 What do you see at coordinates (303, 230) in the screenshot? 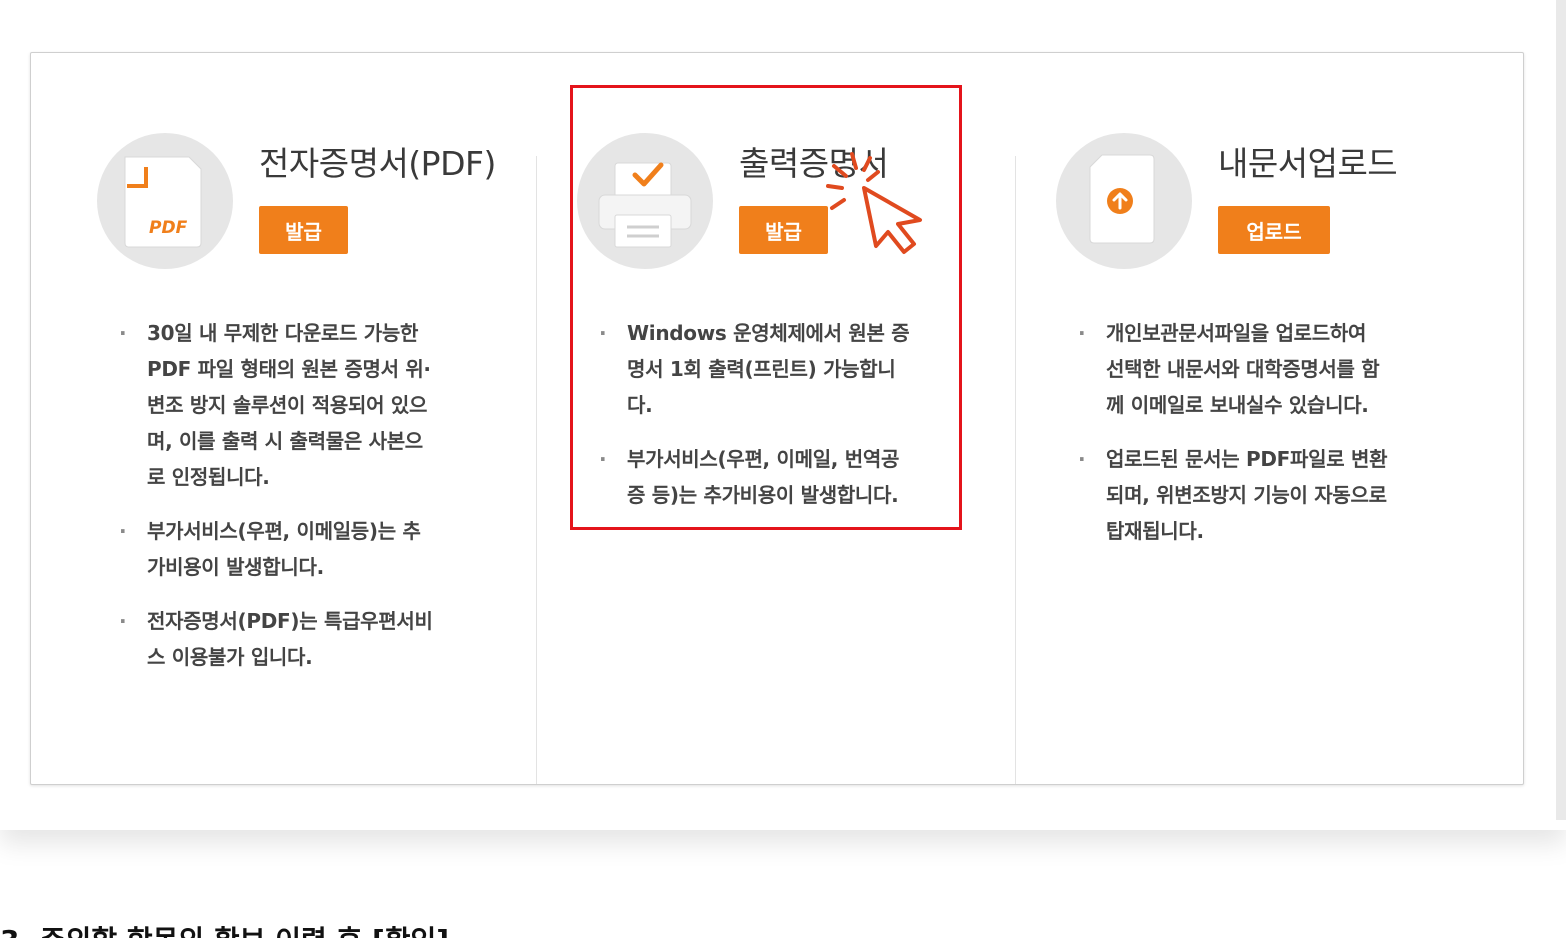
I see `issue-pdf-button: 발급` at bounding box center [303, 230].